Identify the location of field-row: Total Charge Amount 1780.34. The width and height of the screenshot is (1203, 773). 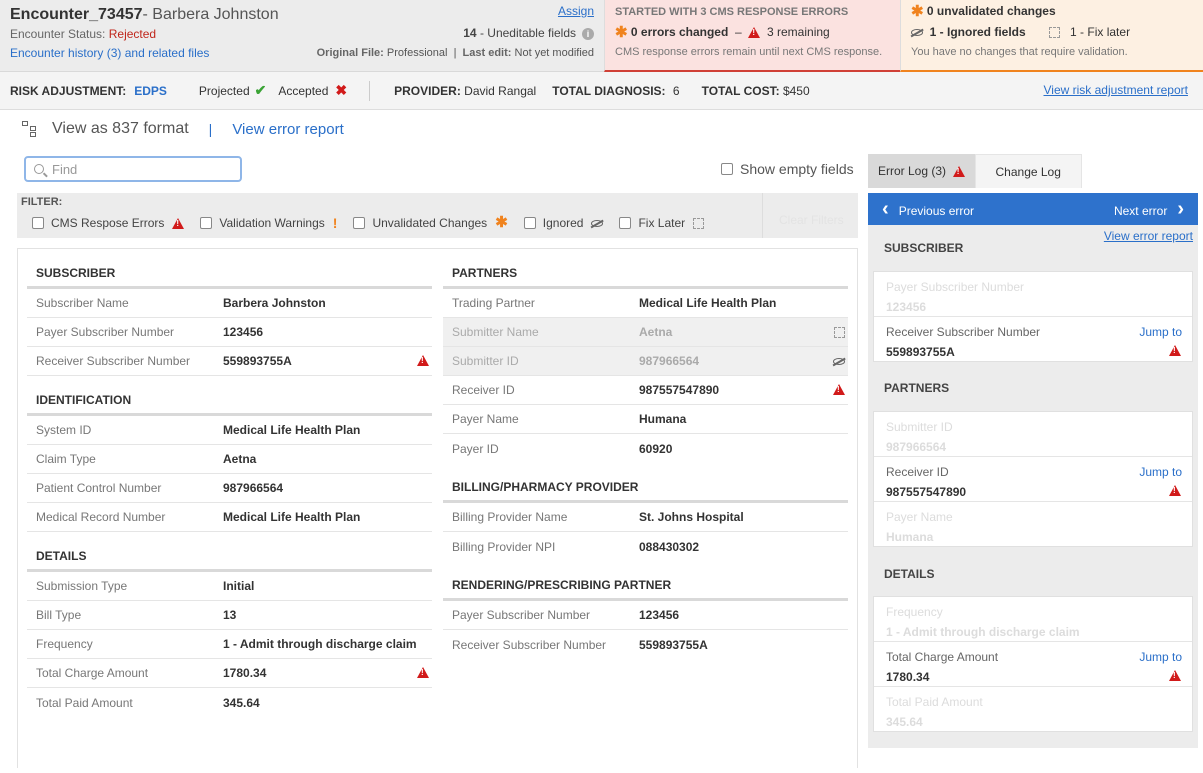
(229, 673).